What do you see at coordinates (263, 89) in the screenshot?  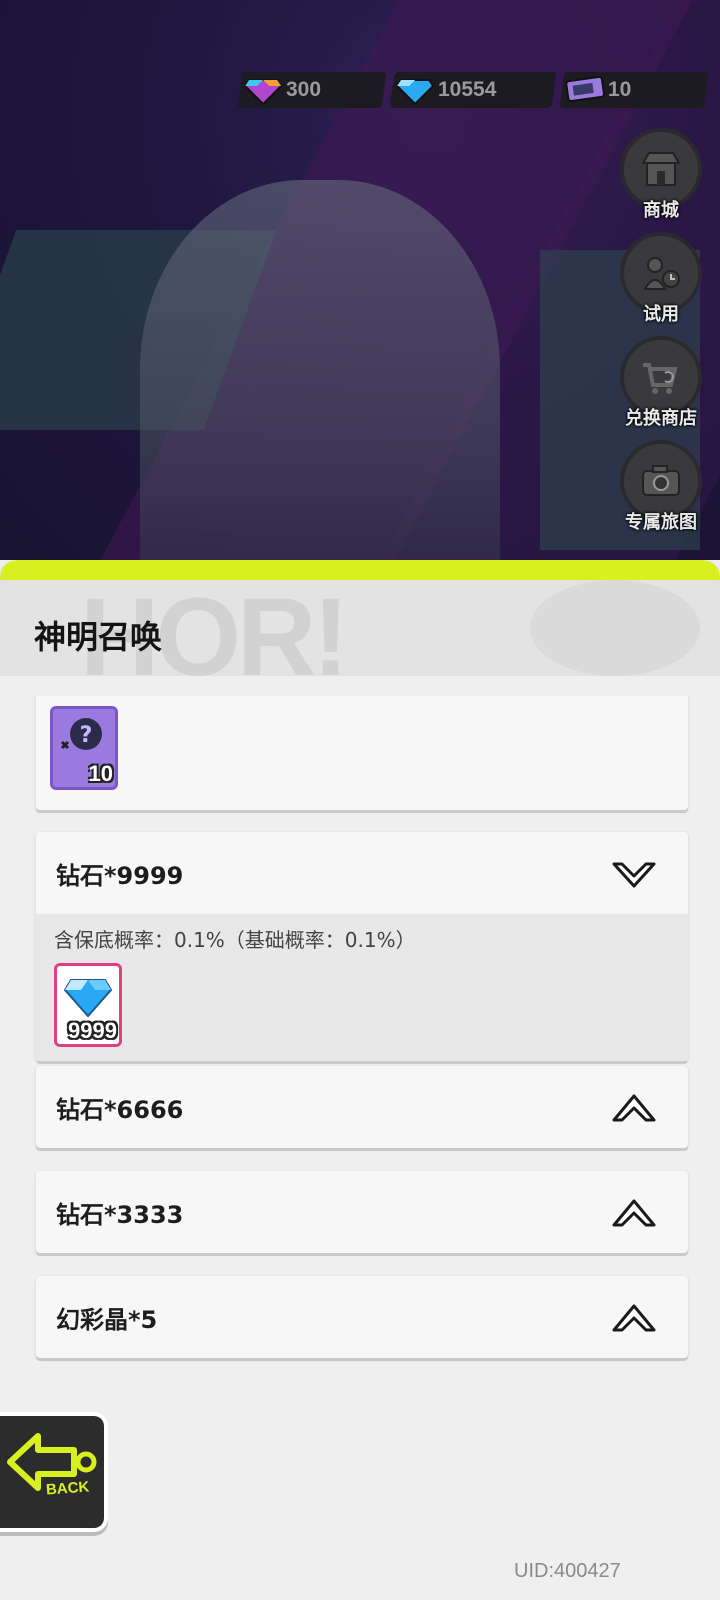 I see `rainbow-crystal-icon` at bounding box center [263, 89].